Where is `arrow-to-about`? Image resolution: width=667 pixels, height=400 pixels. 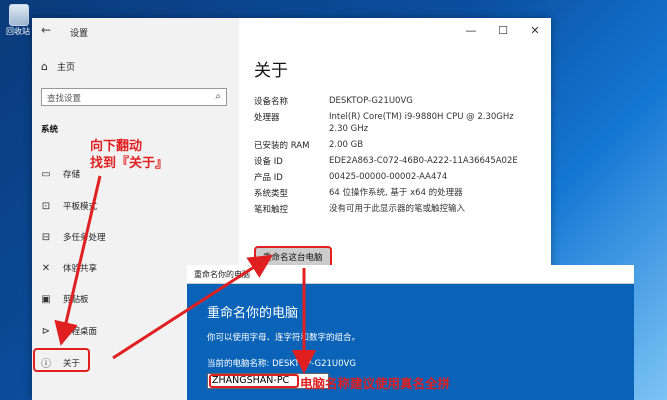 arrow-to-about is located at coordinates (78, 260).